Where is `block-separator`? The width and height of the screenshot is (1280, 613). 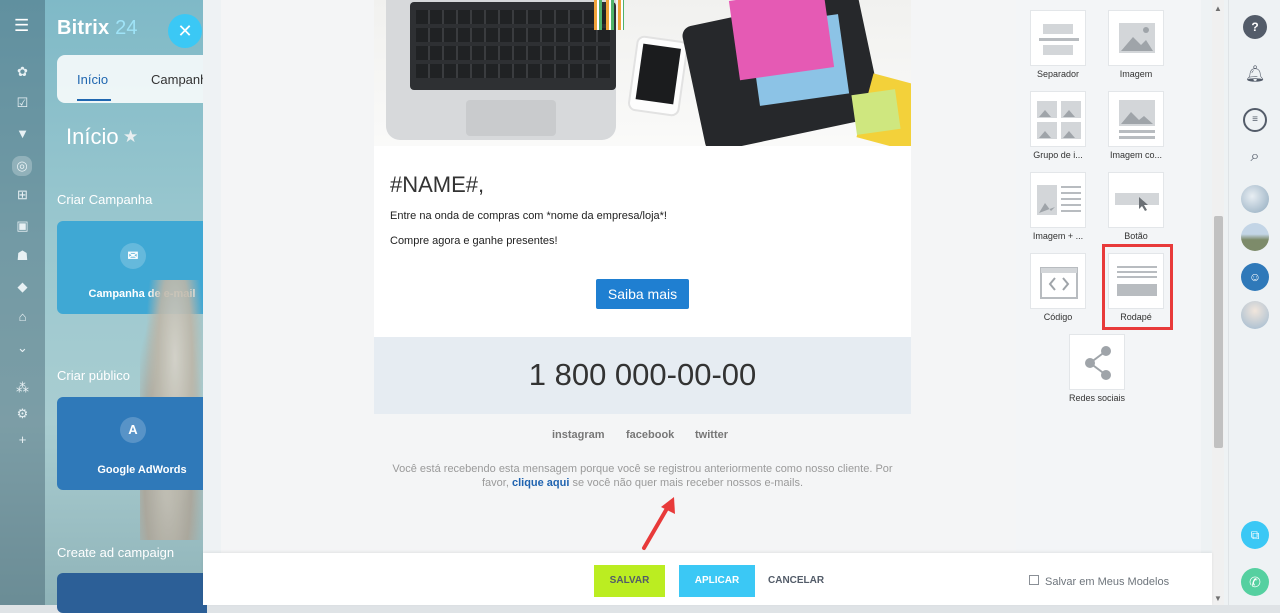 block-separator is located at coordinates (1058, 38).